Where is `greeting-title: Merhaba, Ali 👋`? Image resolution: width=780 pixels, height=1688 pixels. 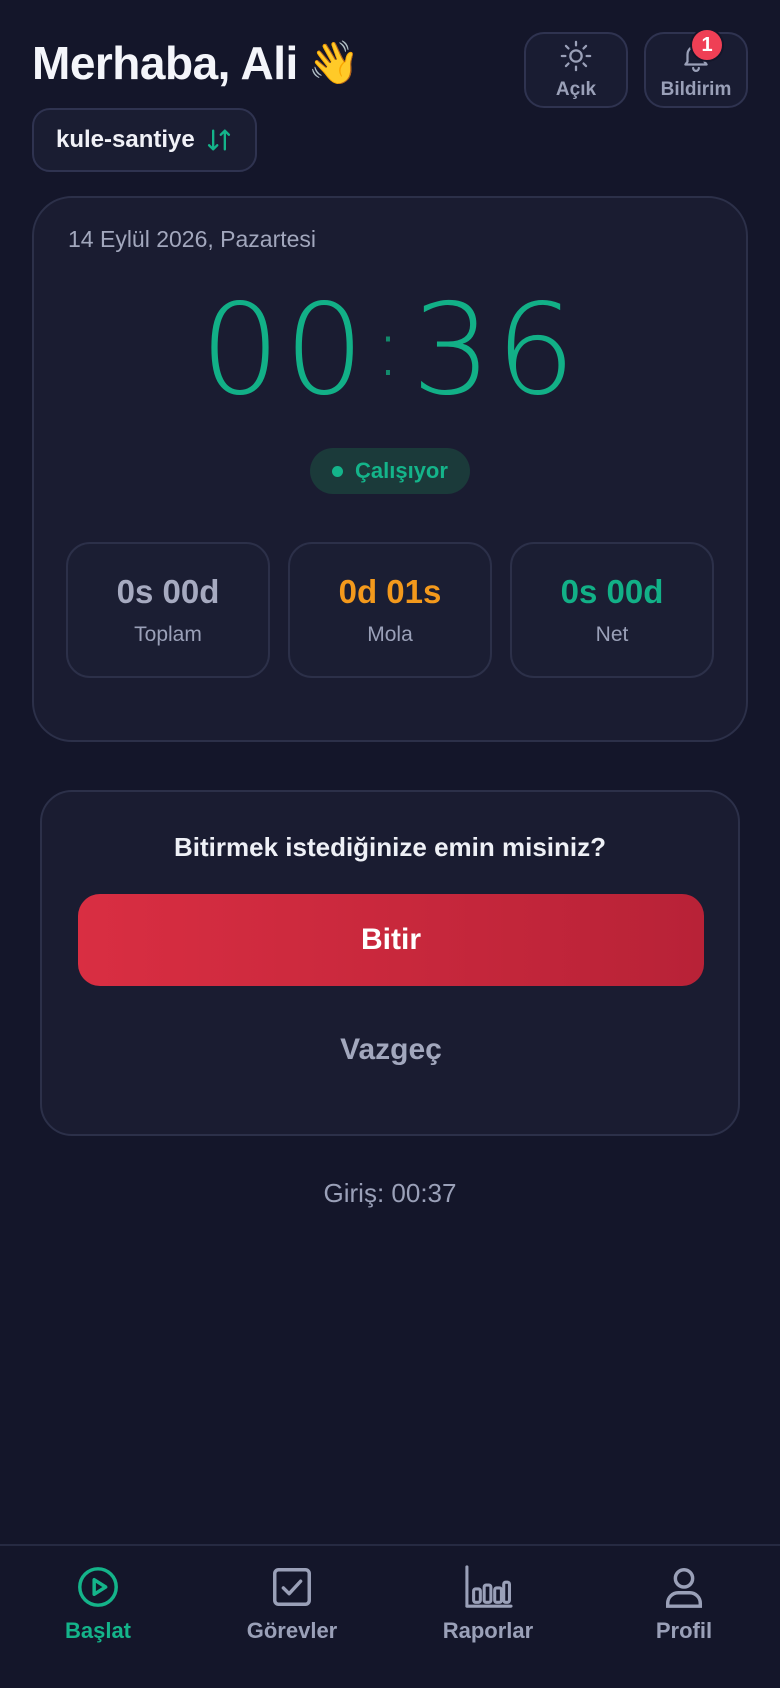 greeting-title: Merhaba, Ali 👋 is located at coordinates (196, 63).